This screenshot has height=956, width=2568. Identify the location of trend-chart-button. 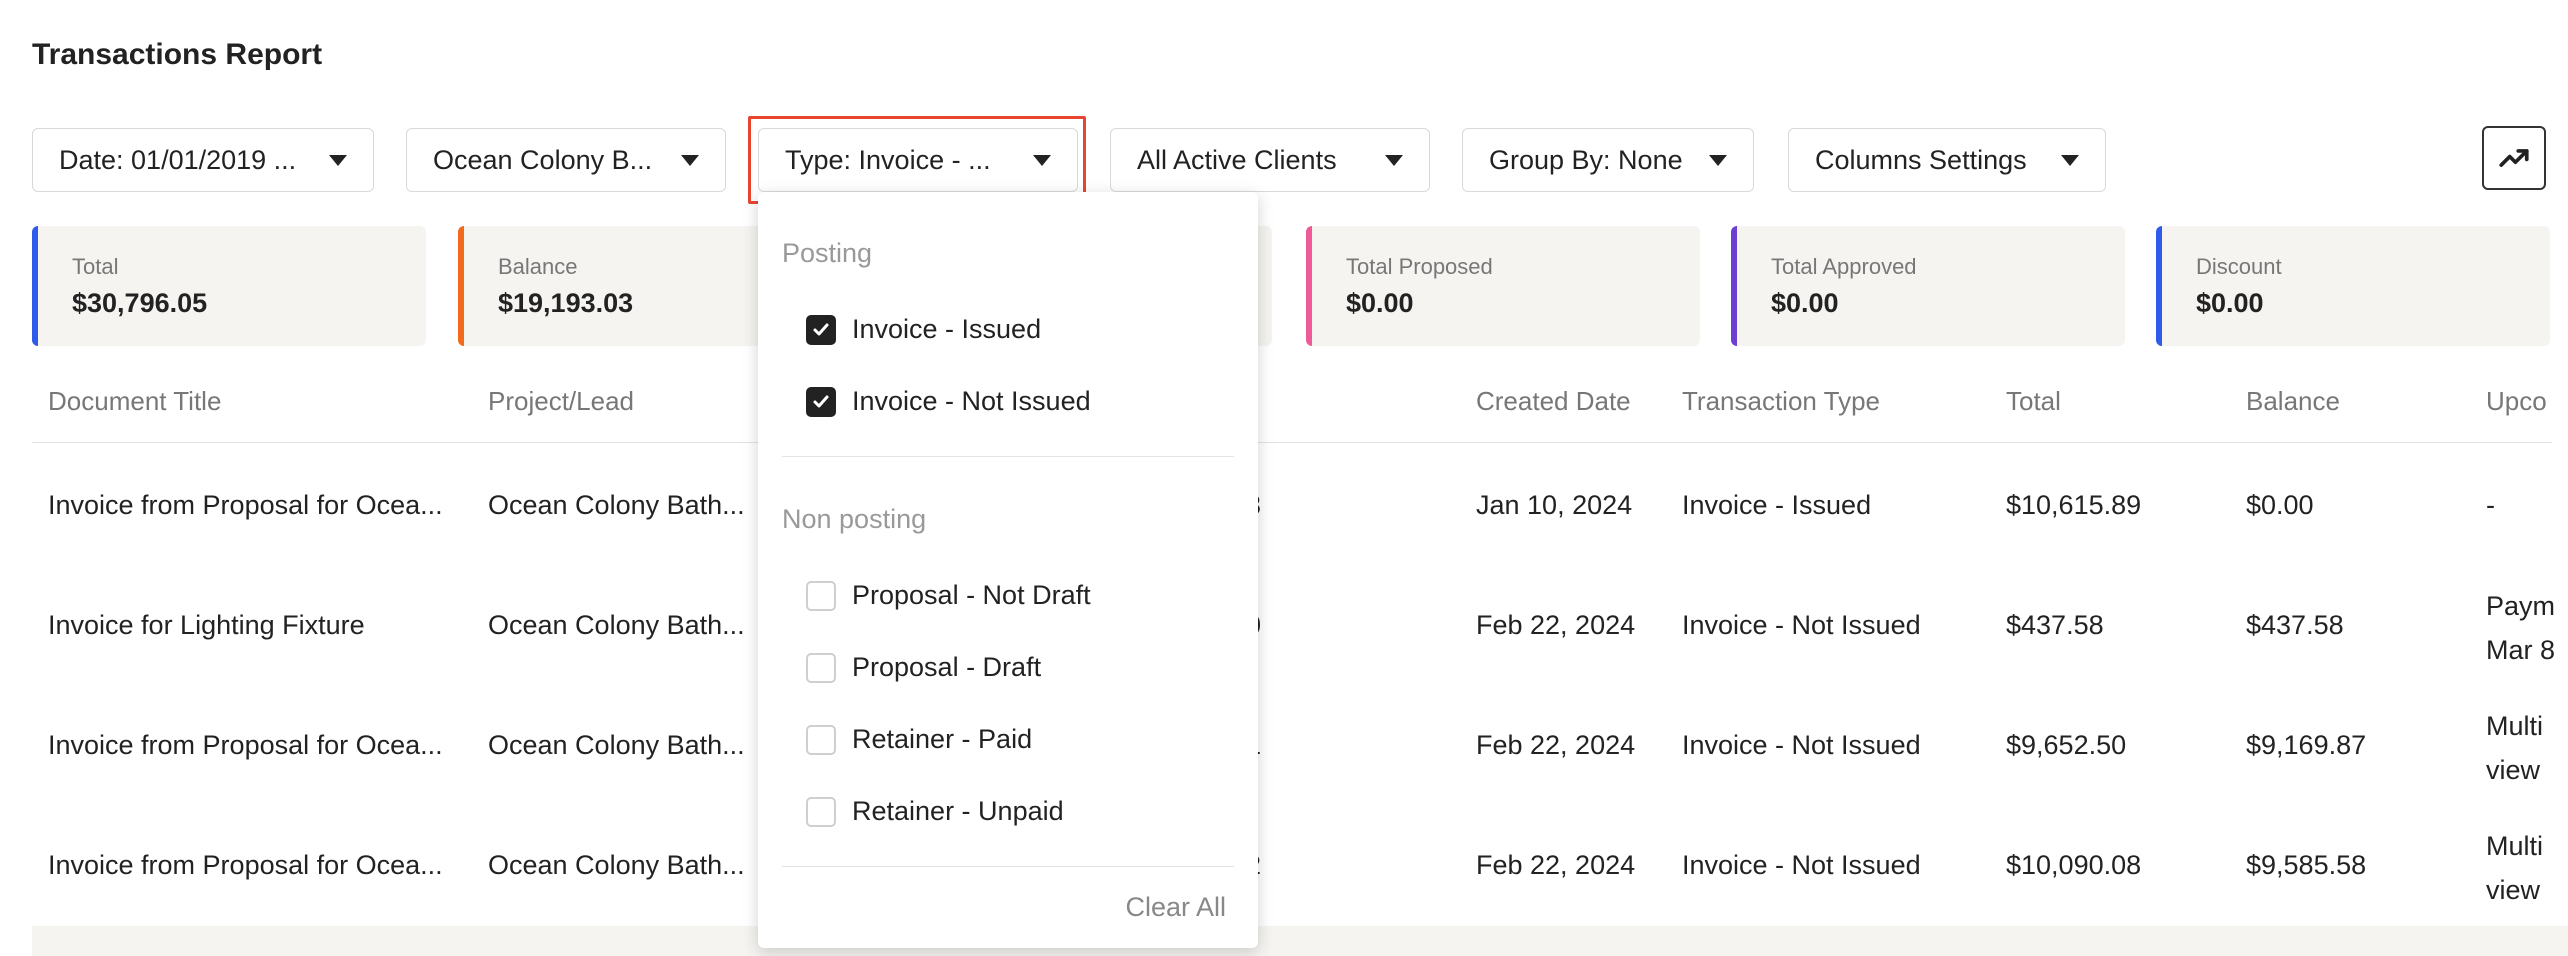
(2514, 158).